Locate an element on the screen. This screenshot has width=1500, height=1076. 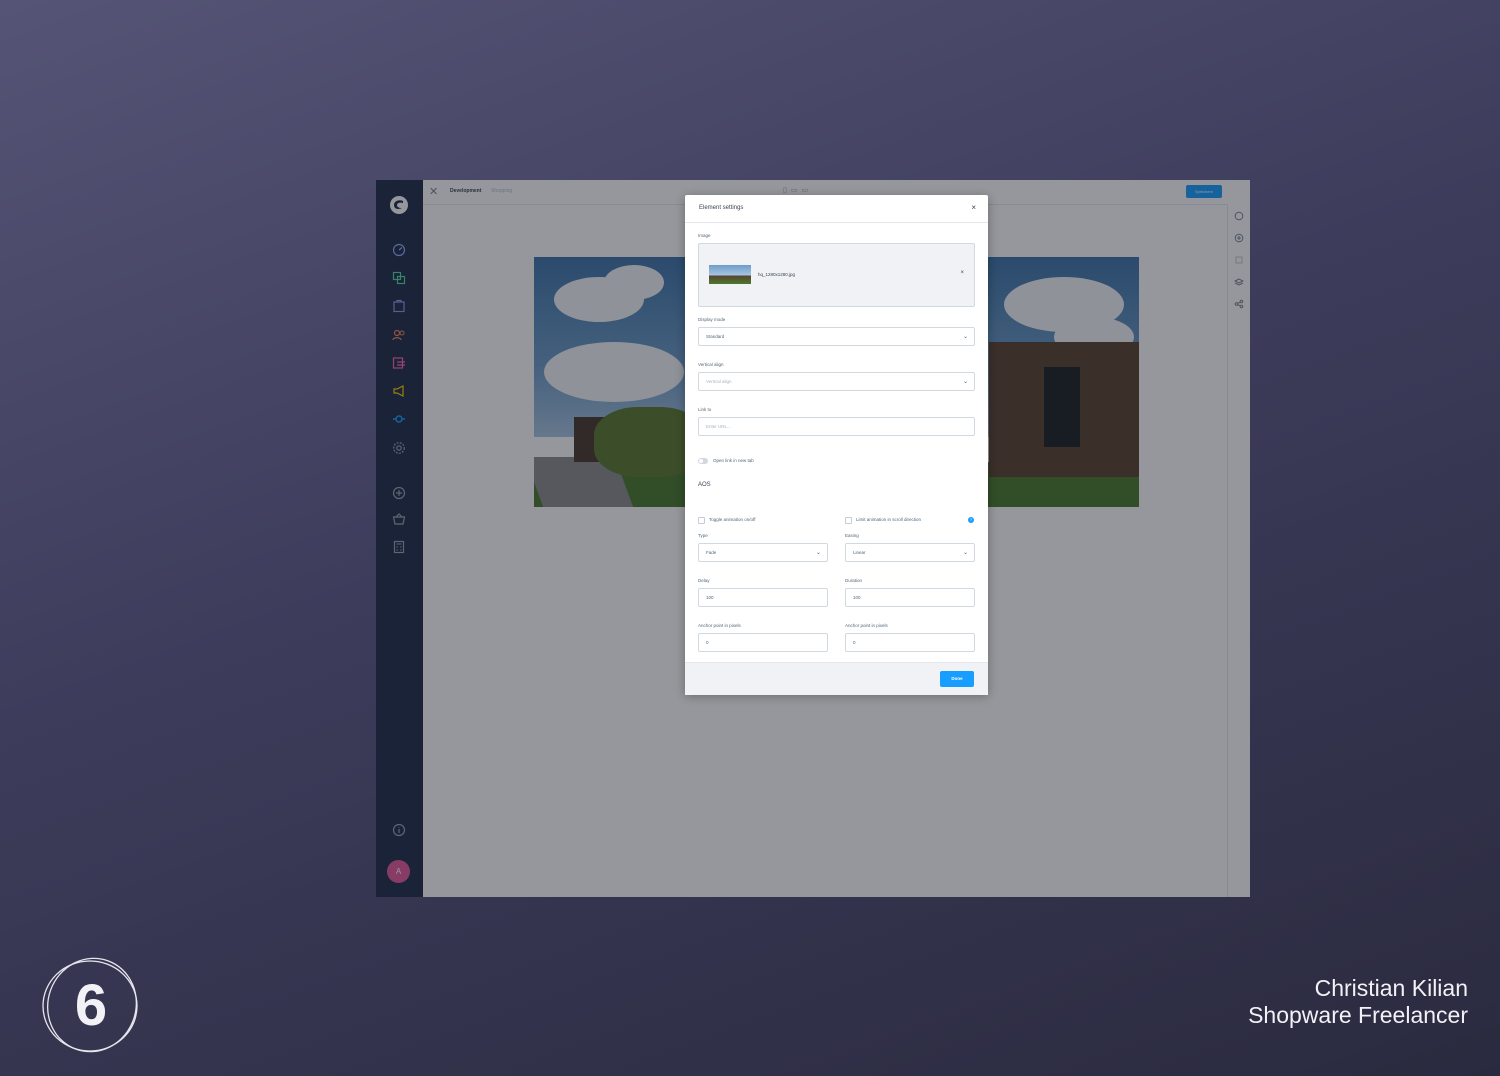
anchor-value-right: 0 is located at coordinates (854, 642).